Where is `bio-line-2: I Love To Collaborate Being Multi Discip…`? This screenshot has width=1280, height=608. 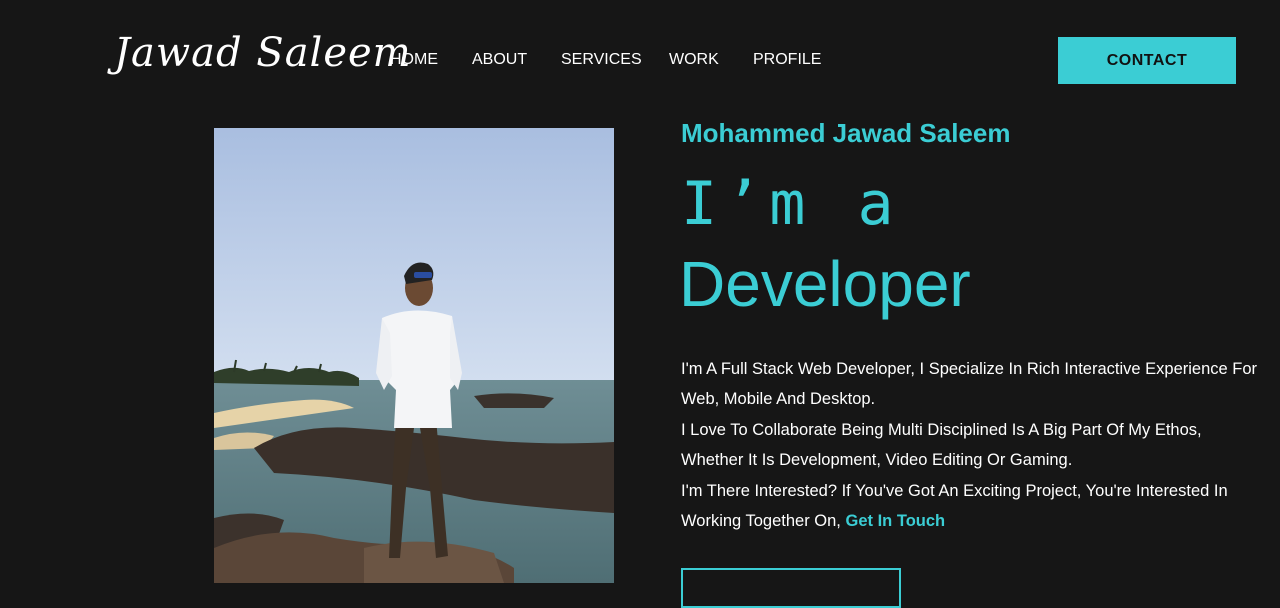
bio-line-2: I Love To Collaborate Being Multi Discip… is located at coordinates (941, 445).